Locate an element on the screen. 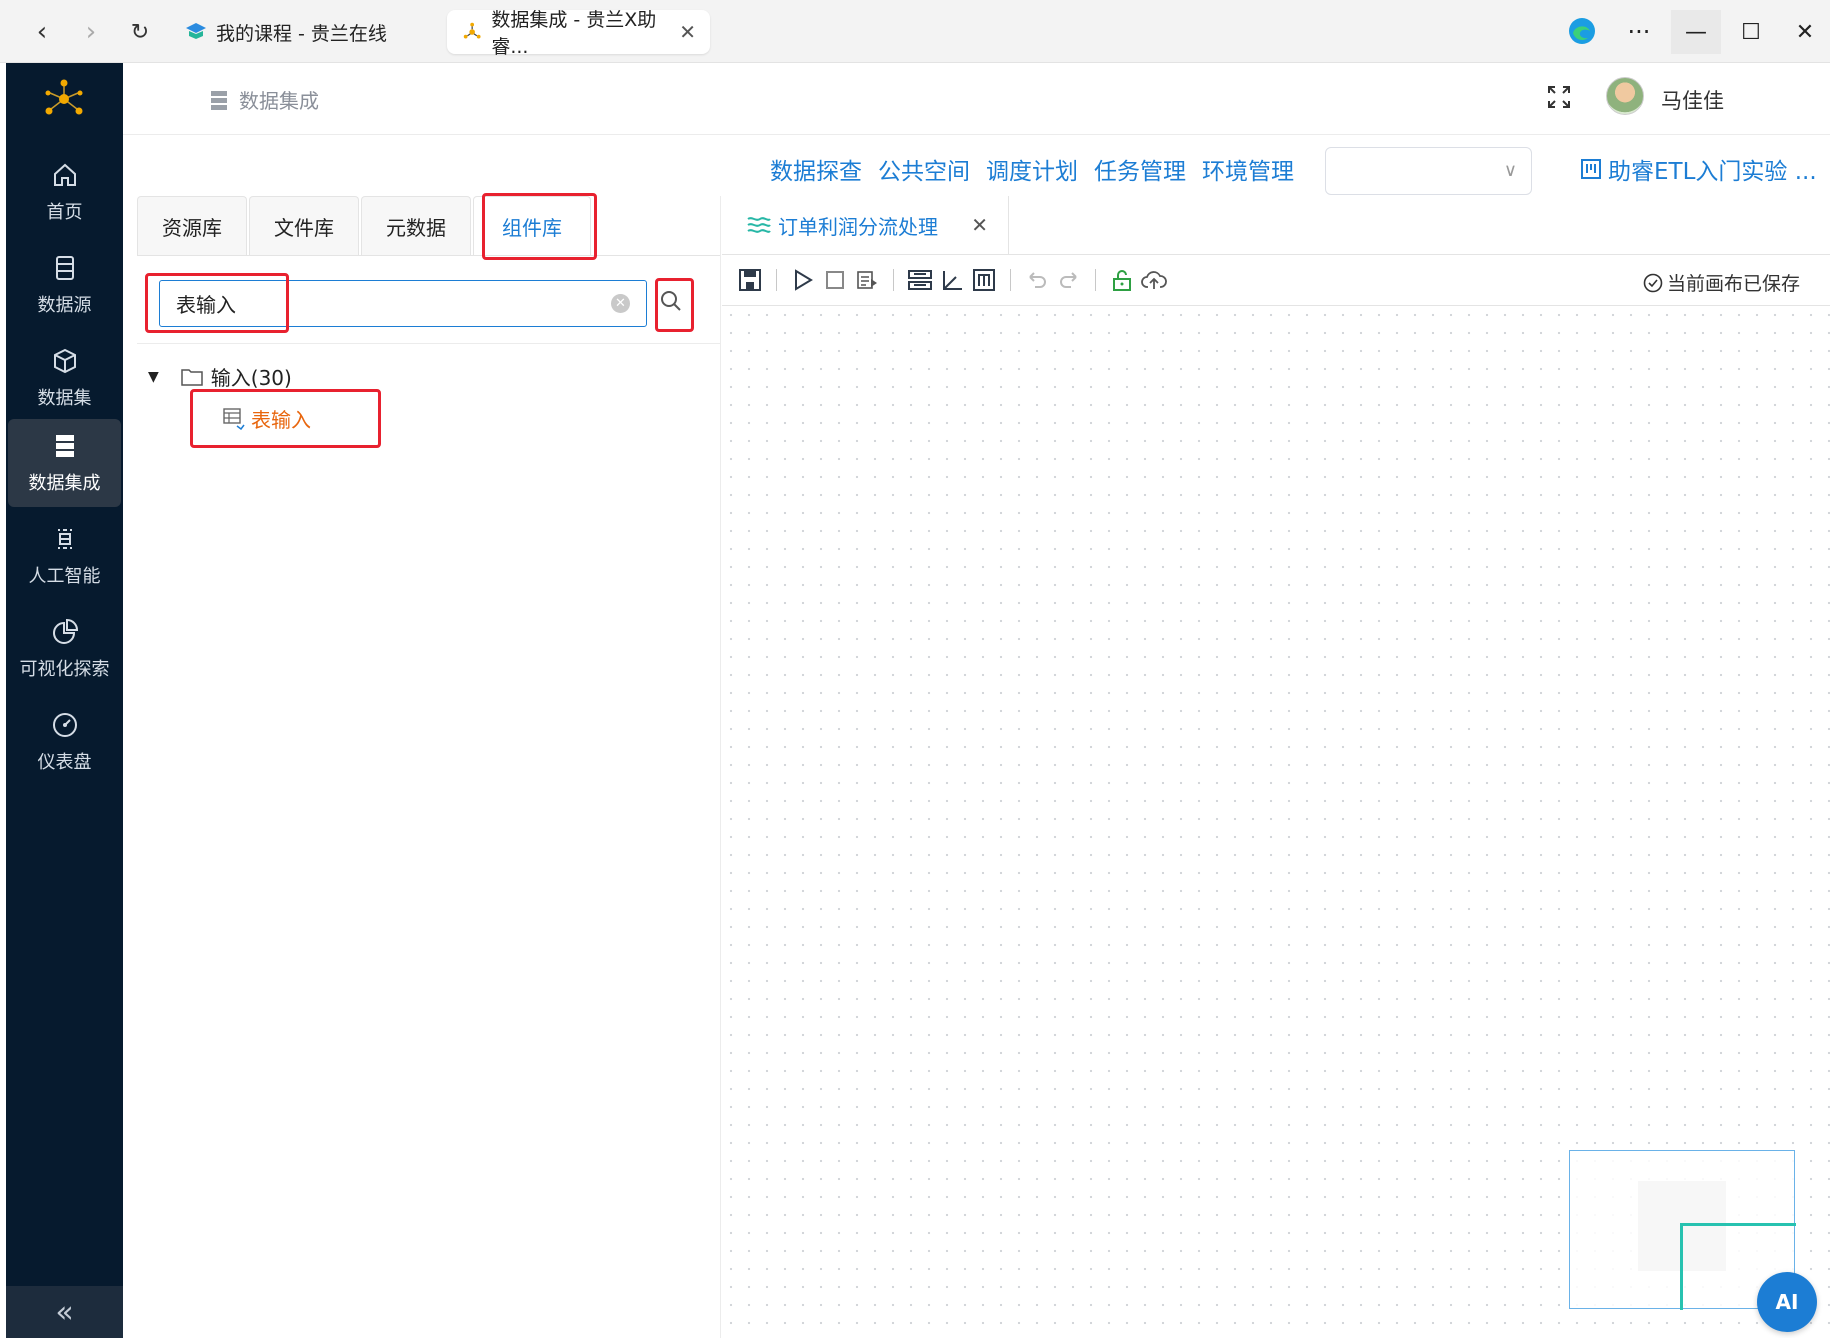 This screenshot has width=1830, height=1338. nav-data-integration: 数据集成 is located at coordinates (64, 463).